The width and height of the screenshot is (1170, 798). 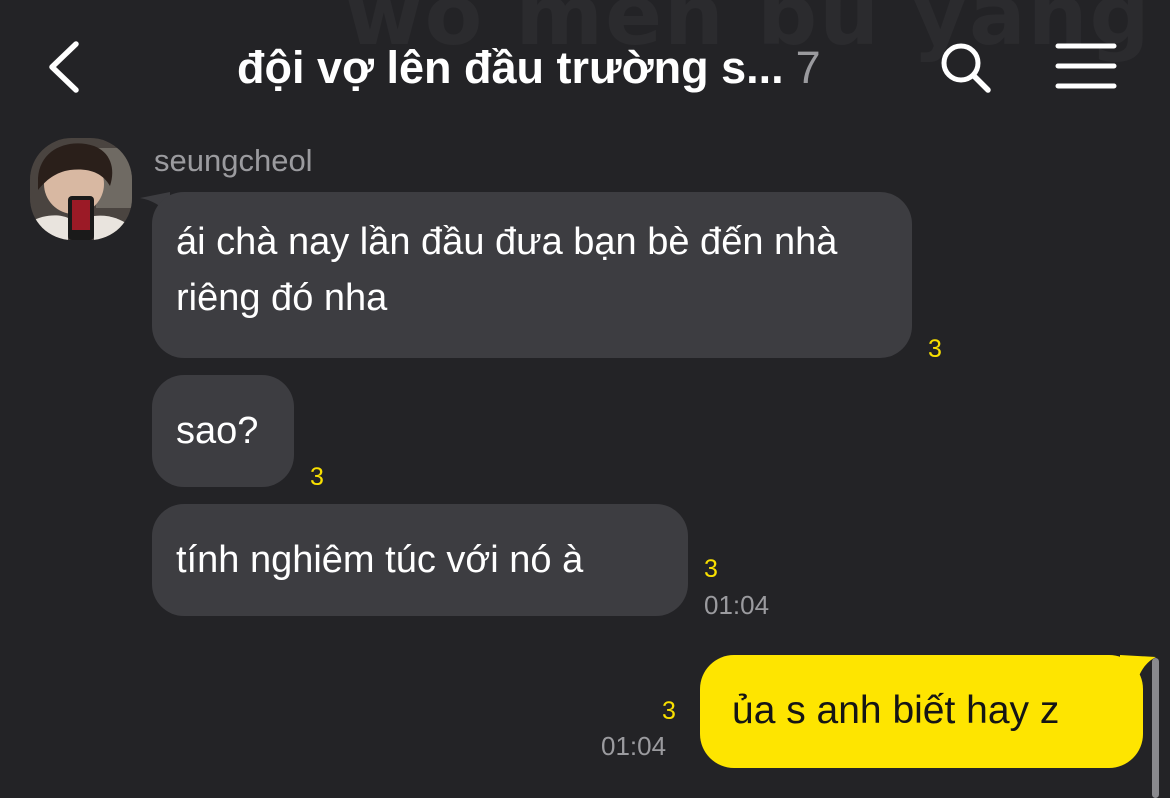 What do you see at coordinates (921, 711) in the screenshot?
I see `outgoing-message: ủa s anh biết hay z` at bounding box center [921, 711].